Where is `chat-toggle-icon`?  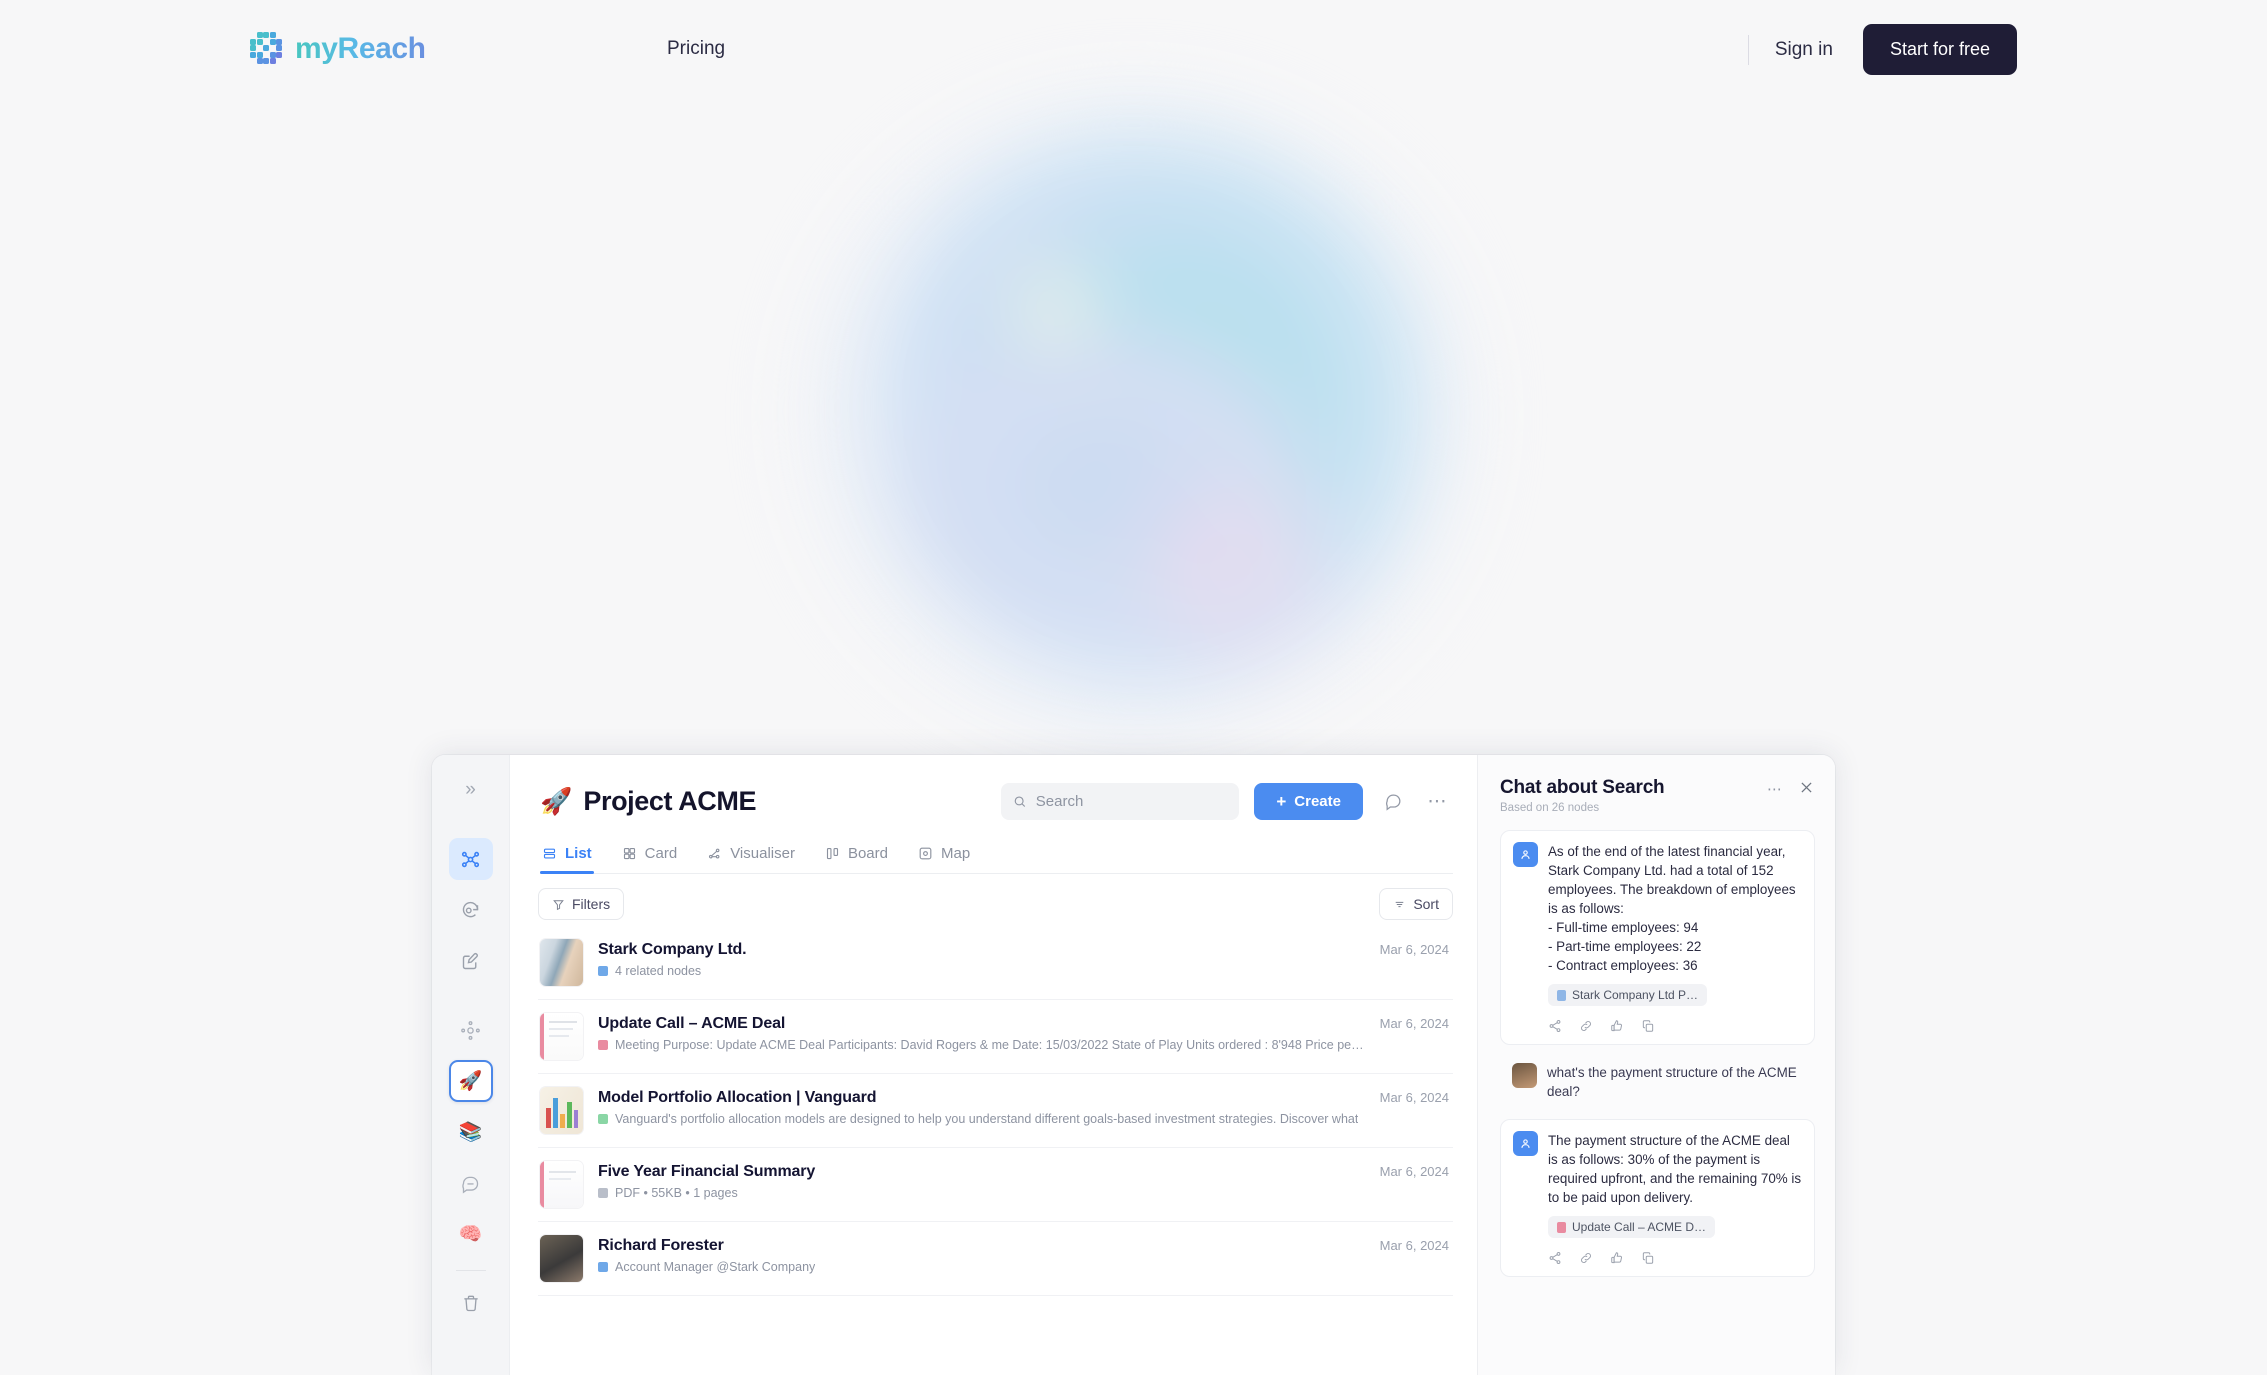
chat-toggle-icon is located at coordinates (1393, 801).